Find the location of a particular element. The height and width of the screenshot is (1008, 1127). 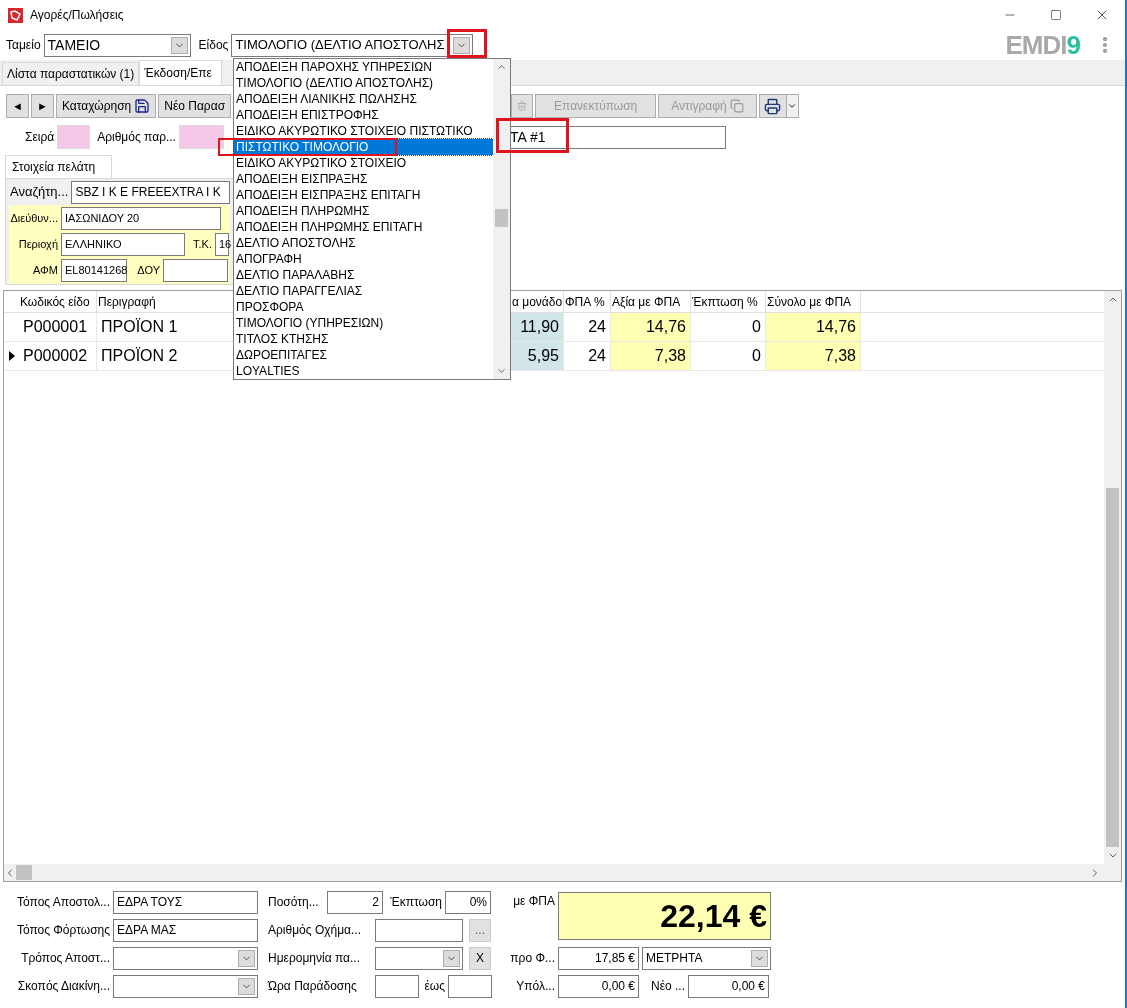

dropdown-scrollbar is located at coordinates (501, 219).